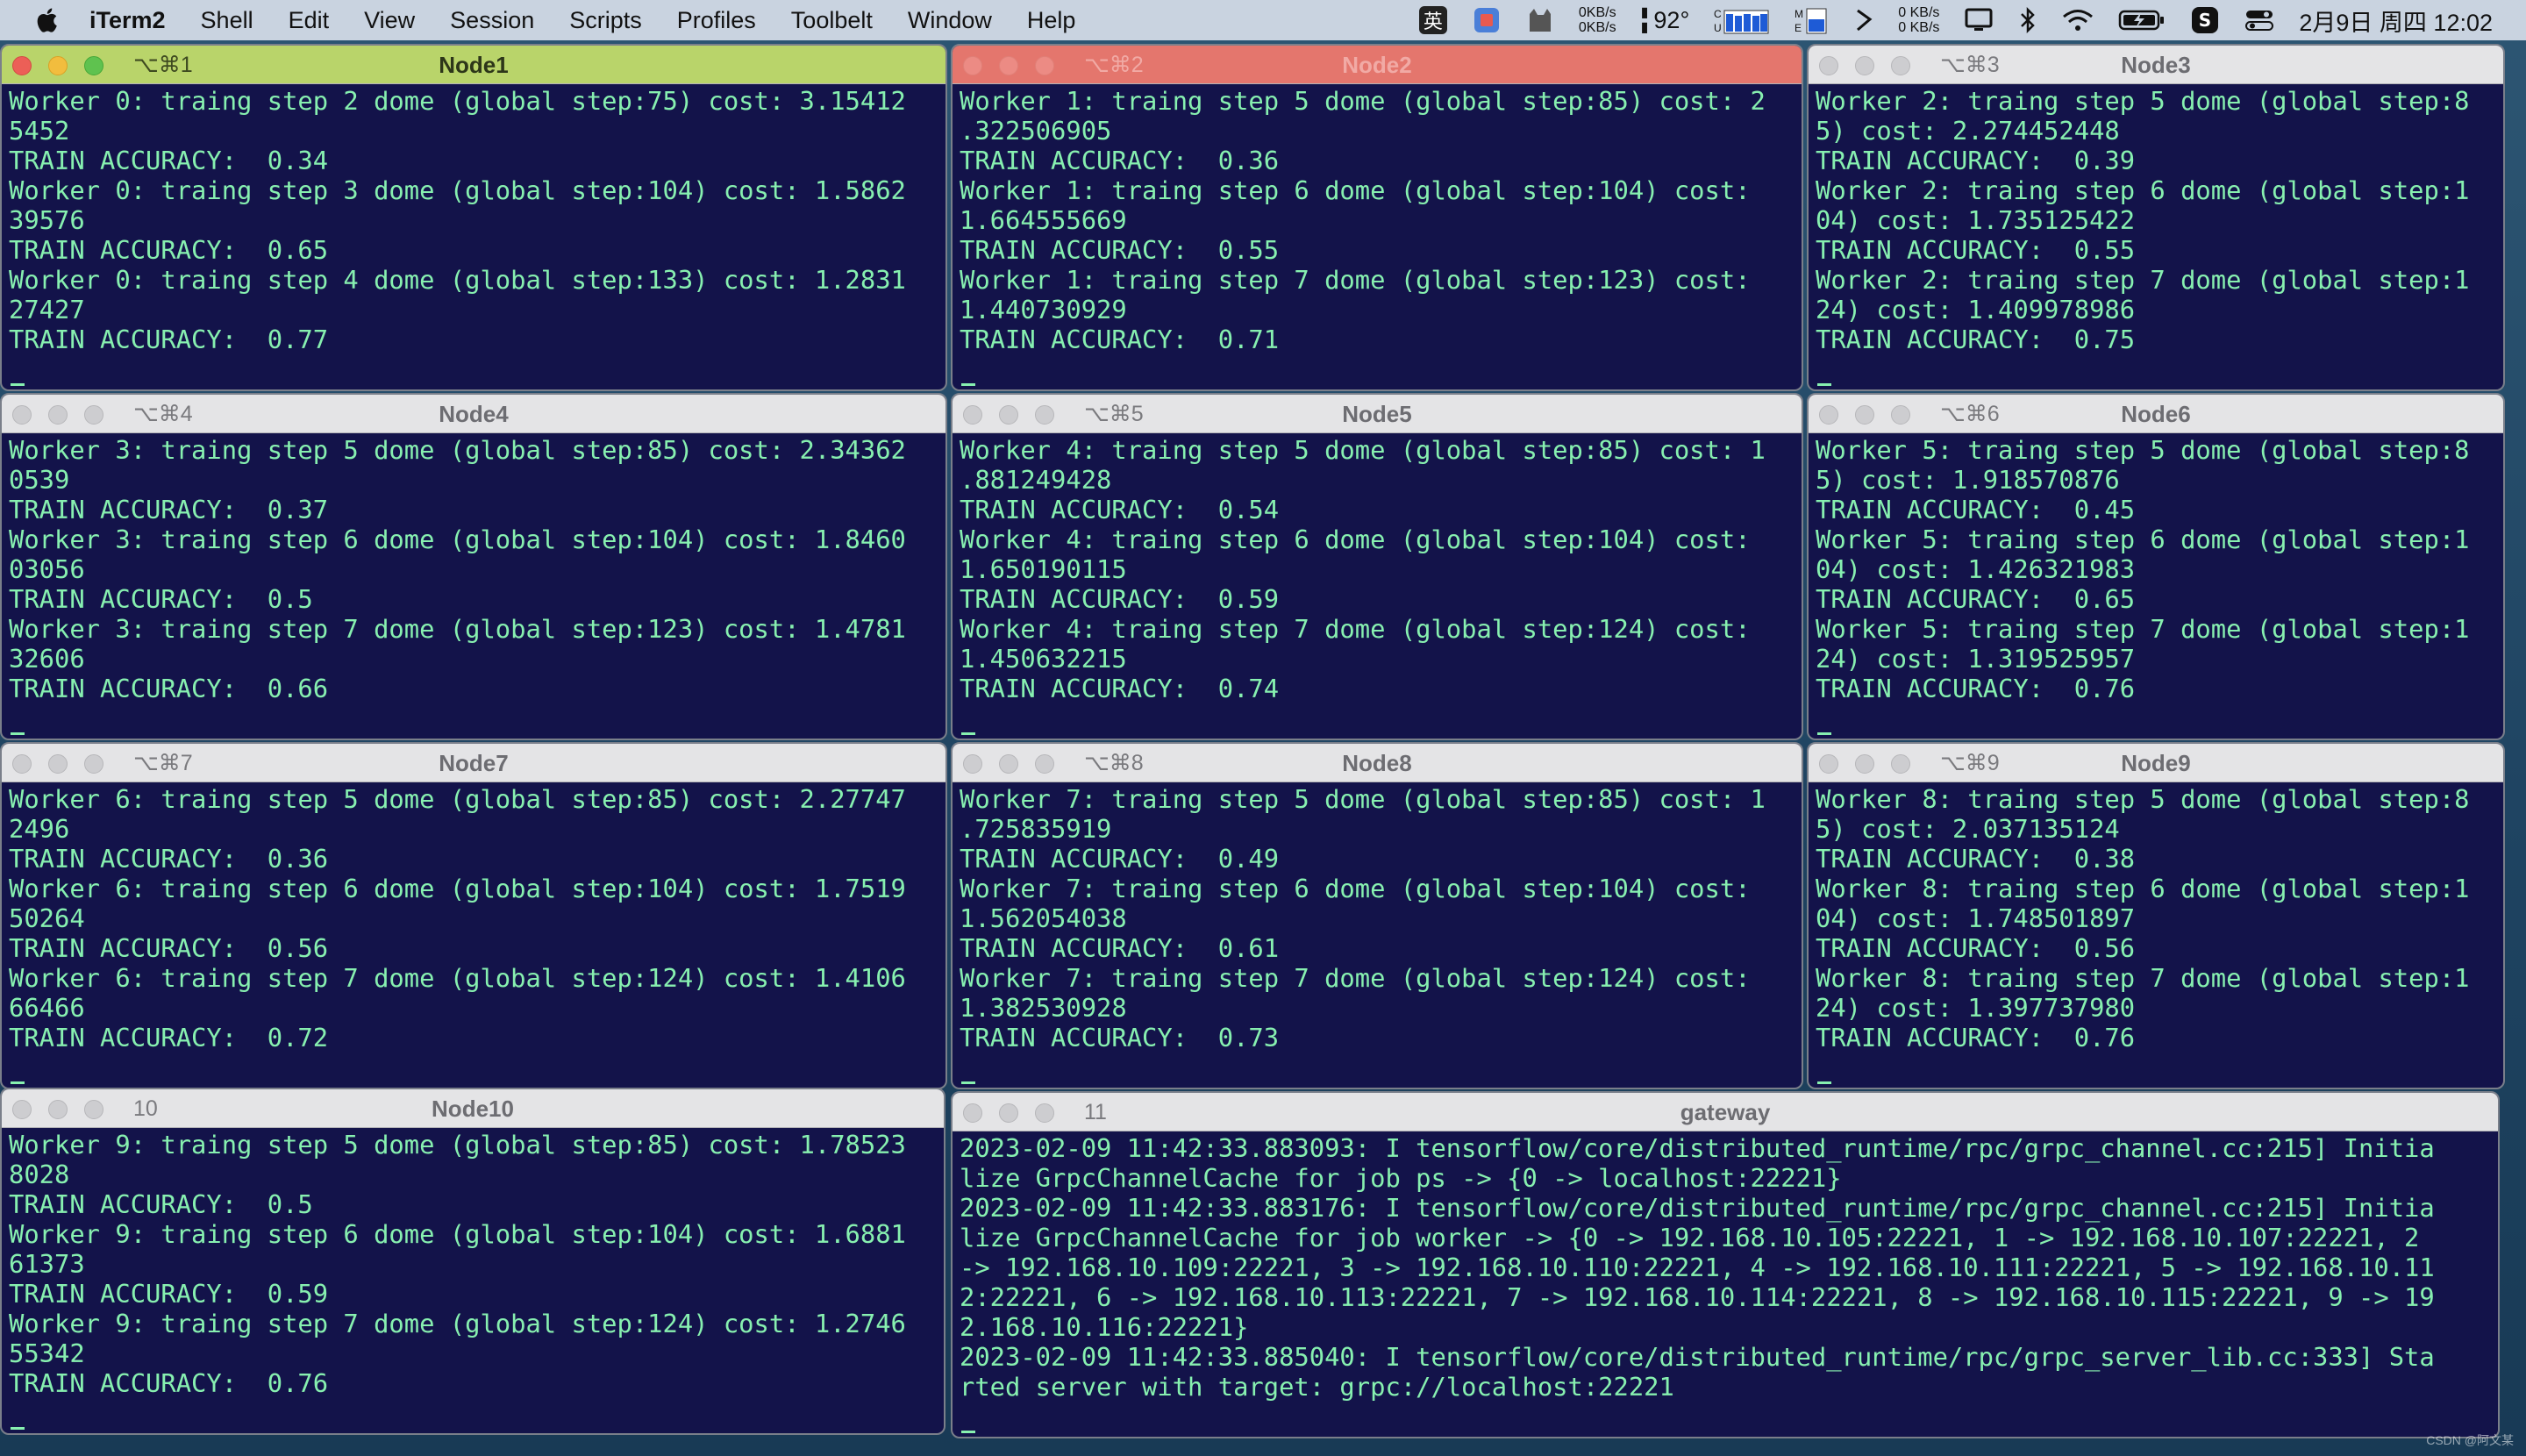 Image resolution: width=2526 pixels, height=1456 pixels. What do you see at coordinates (1043, 1008) in the screenshot?
I see `terminal-line: 1.382530928` at bounding box center [1043, 1008].